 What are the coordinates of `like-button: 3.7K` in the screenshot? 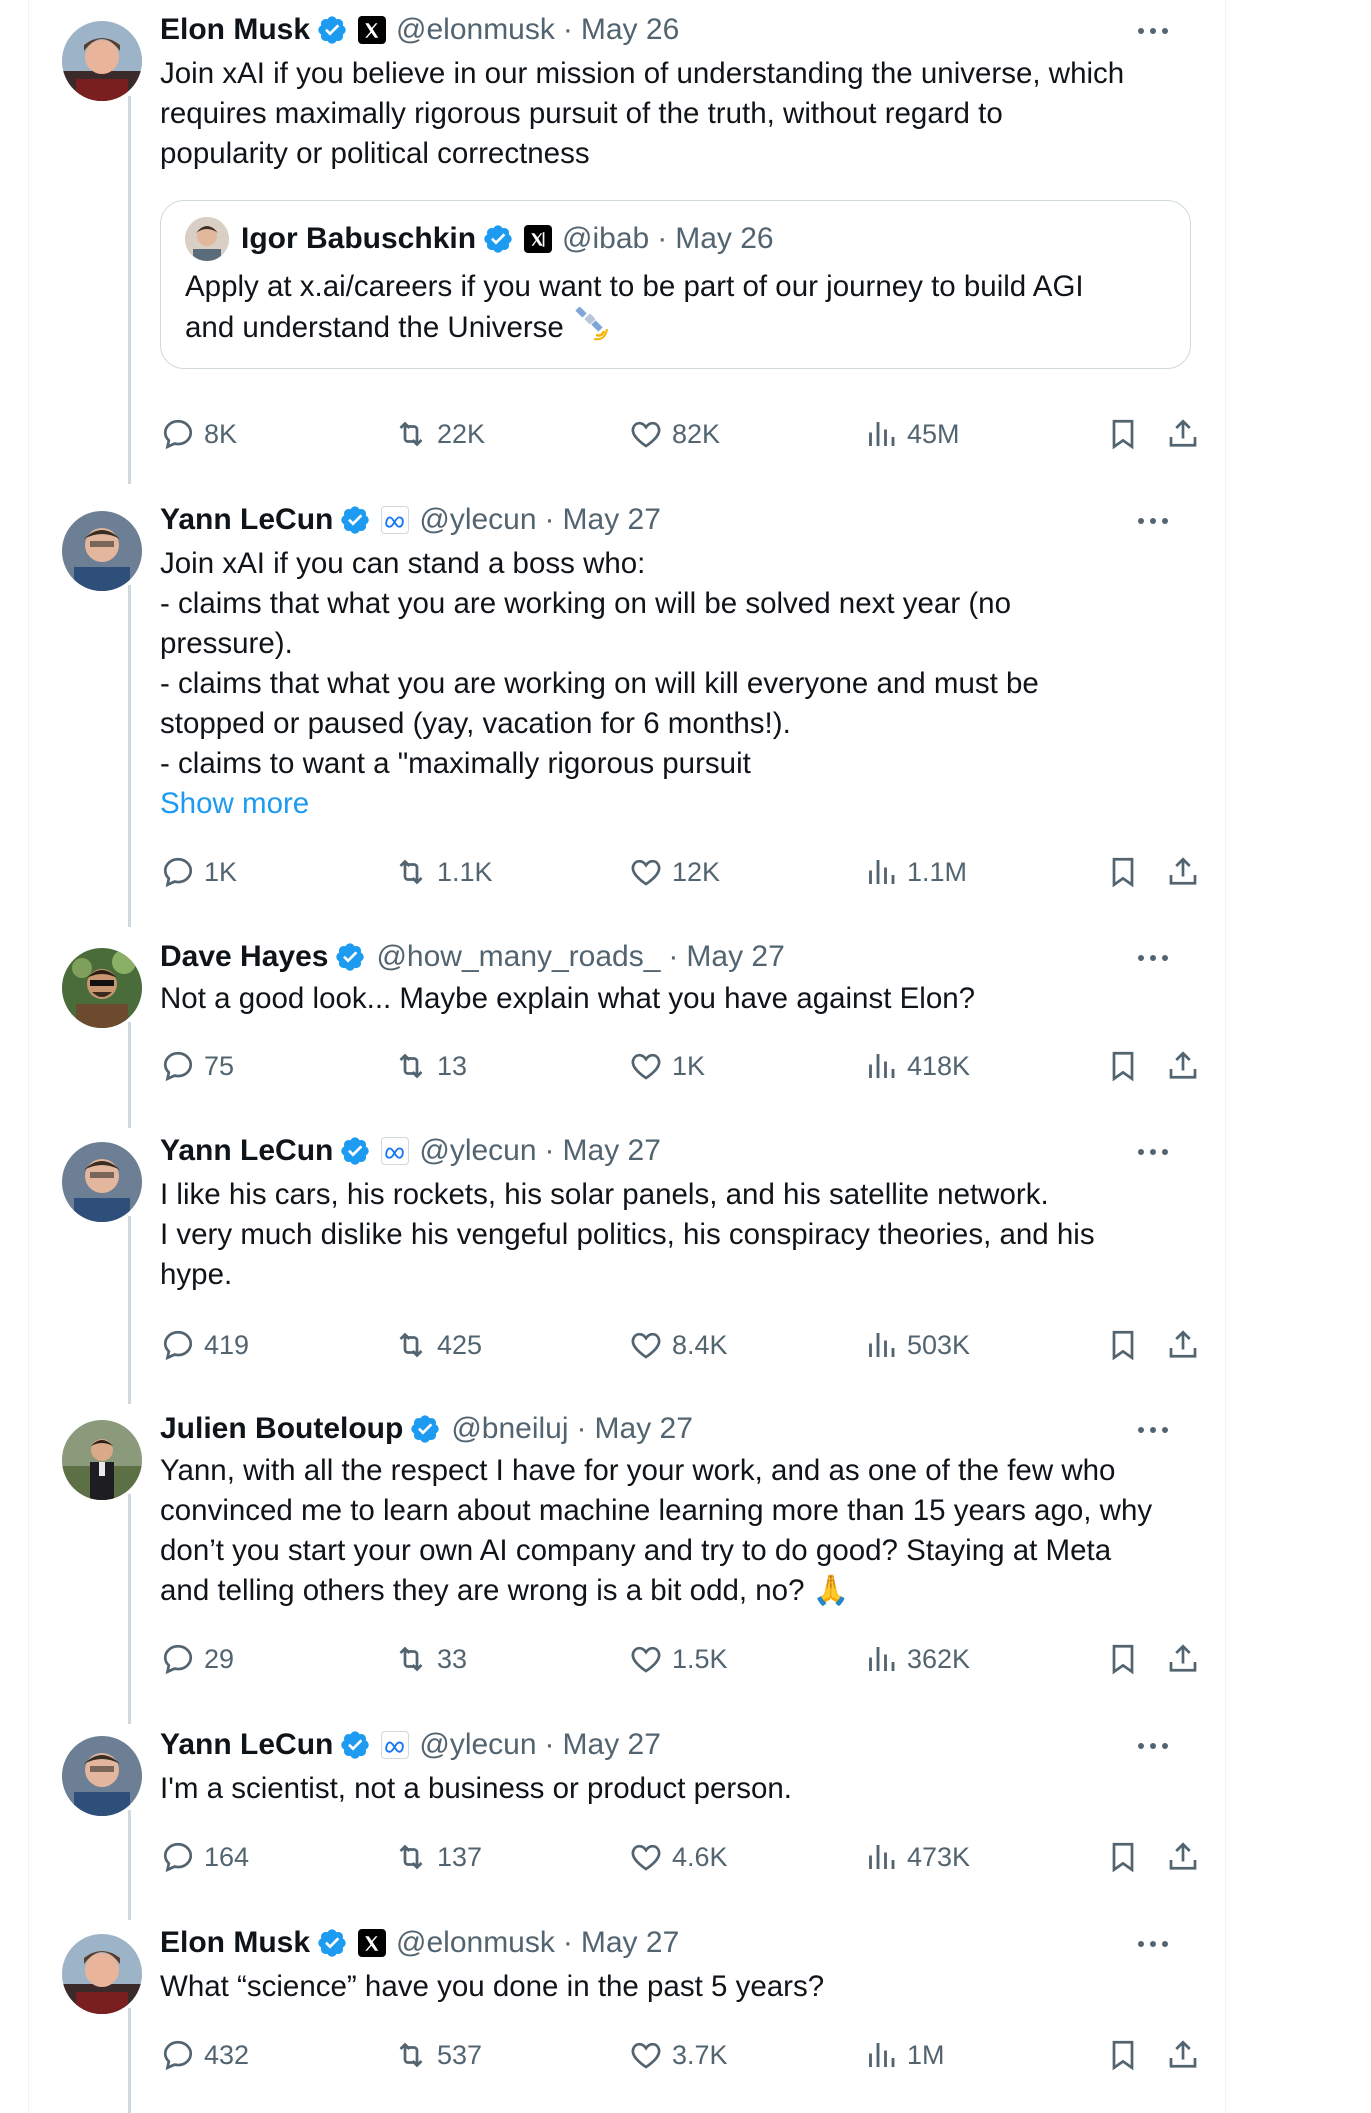 It's located at (678, 2055).